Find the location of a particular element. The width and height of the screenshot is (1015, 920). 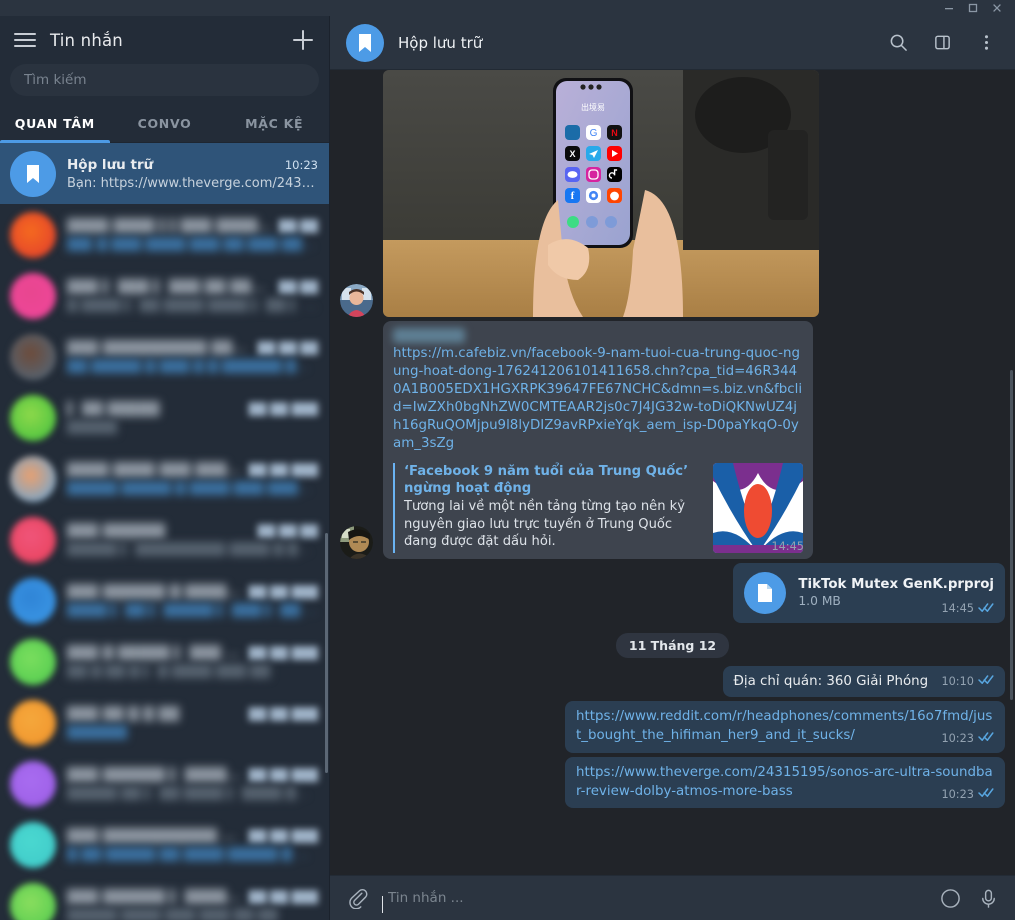

messages-scrollbar is located at coordinates (1011, 535).